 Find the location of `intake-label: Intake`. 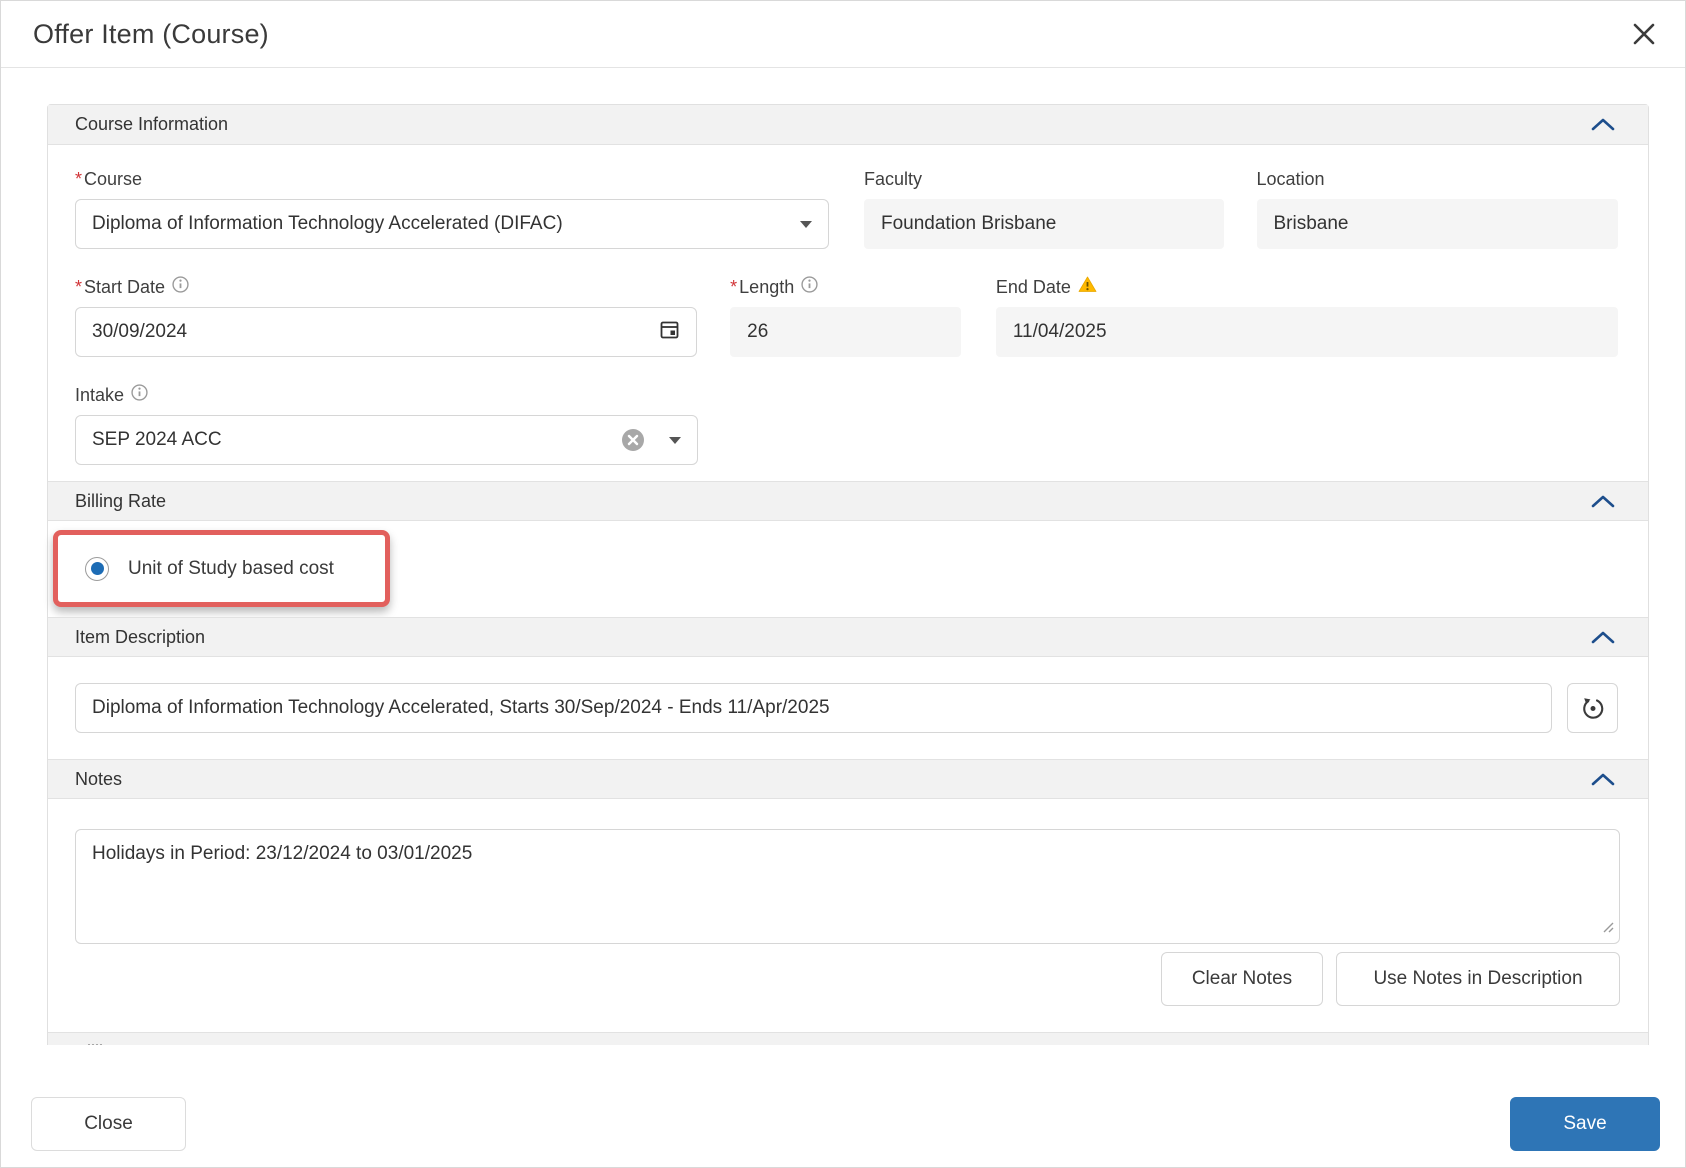

intake-label: Intake is located at coordinates (386, 395).